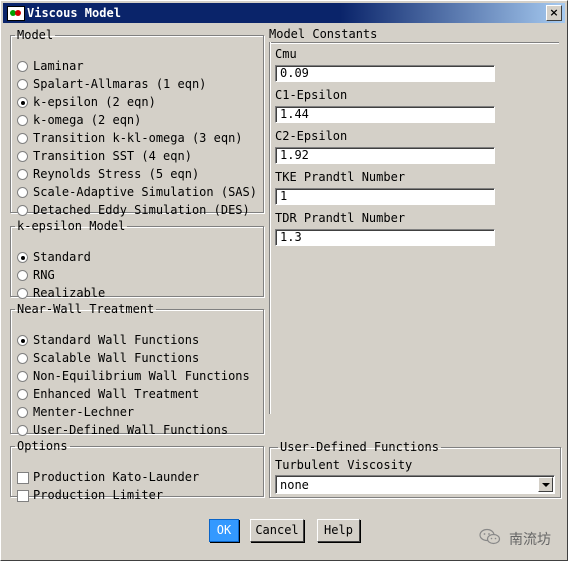 The width and height of the screenshot is (568, 561). What do you see at coordinates (385, 155) in the screenshot?
I see `c2-epsilon-input: 1.92` at bounding box center [385, 155].